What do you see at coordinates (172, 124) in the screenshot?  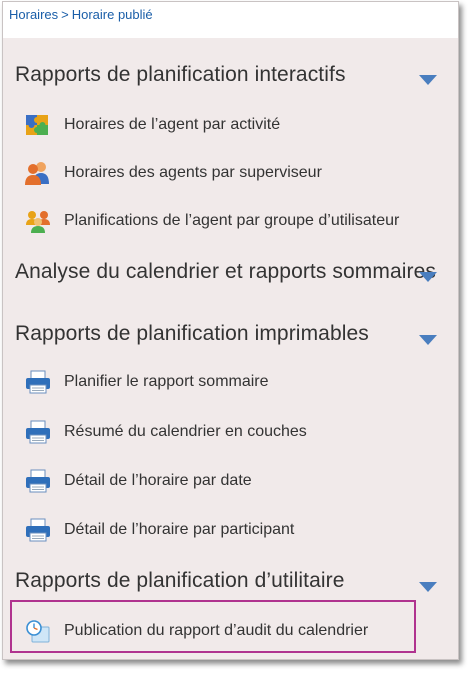 I see `report-item-label: Horaires de l’agent par activité` at bounding box center [172, 124].